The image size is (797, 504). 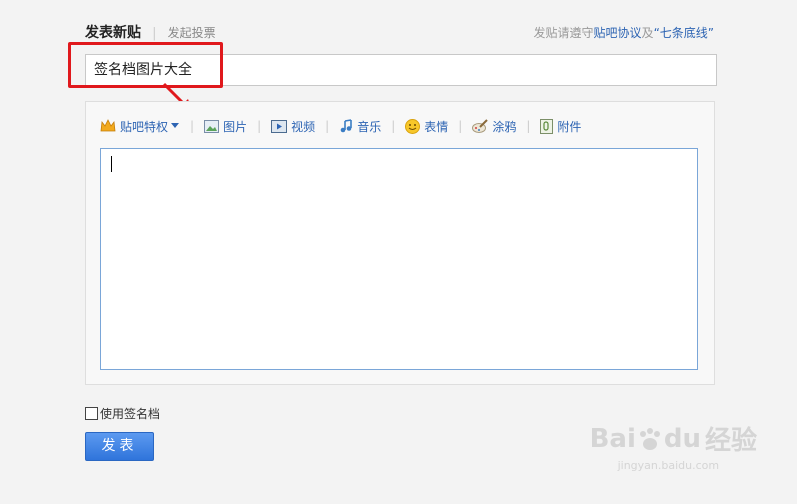 I want to click on editor-toolbar: 贴吧特权 | 图片 | 视频 | 音乐 | 表情 | 涂鸦 | 附件, so click(x=340, y=126).